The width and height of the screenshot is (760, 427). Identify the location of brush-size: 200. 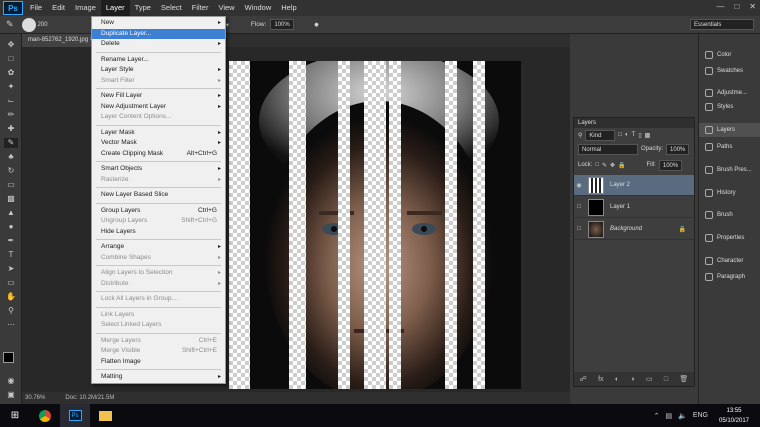
(43, 25).